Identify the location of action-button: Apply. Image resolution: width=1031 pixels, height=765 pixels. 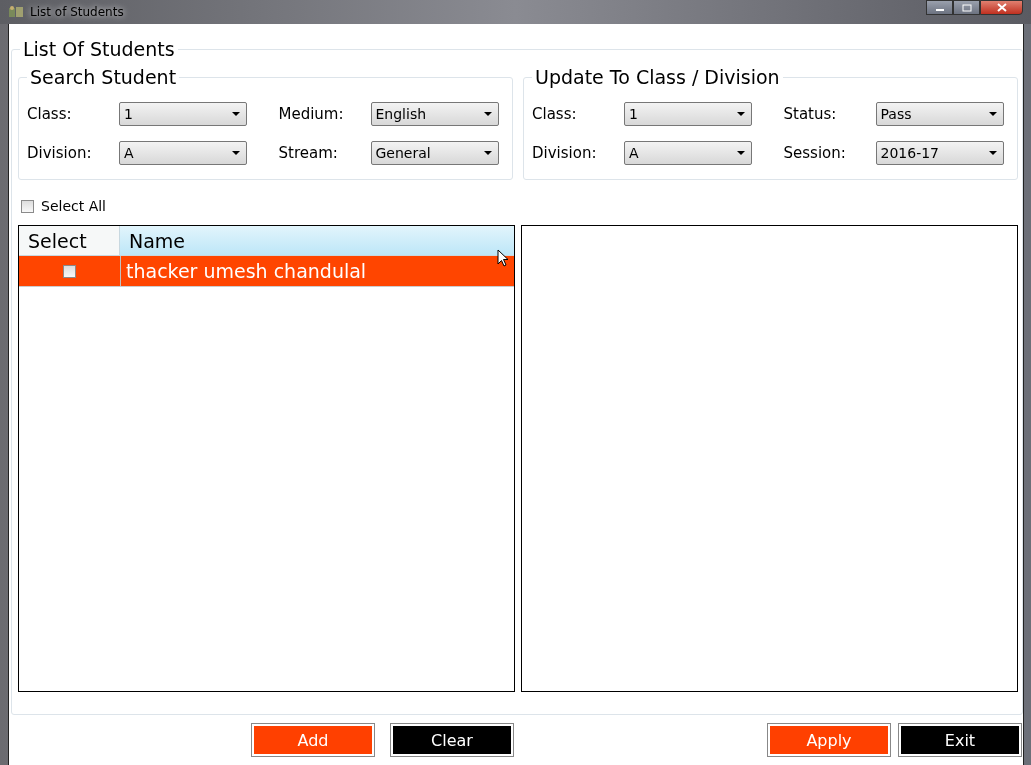
(829, 740).